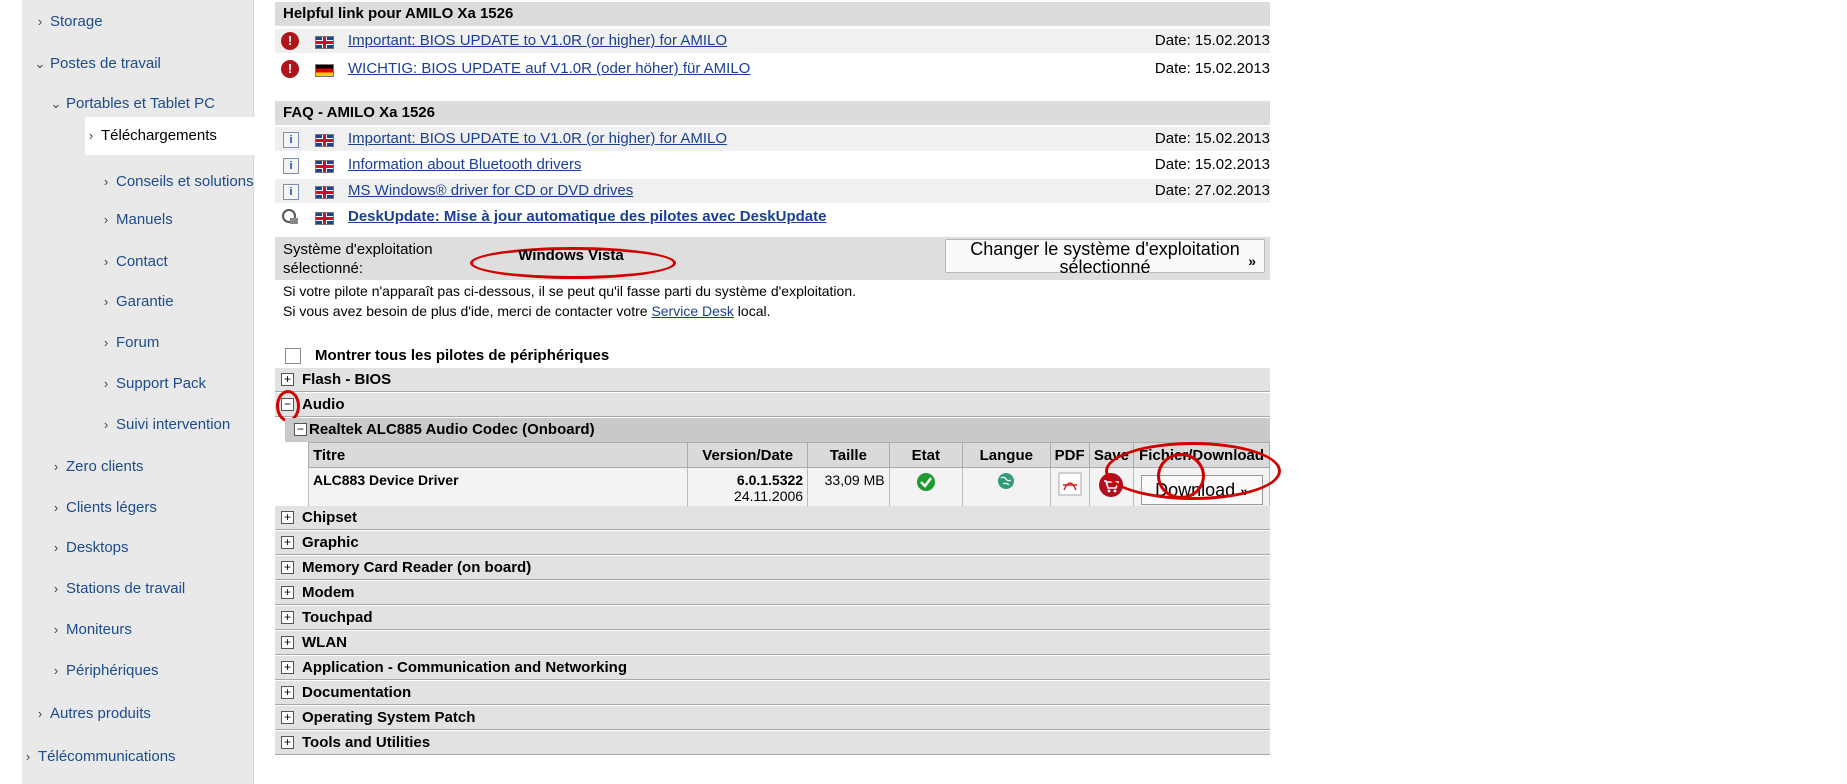  Describe the element at coordinates (772, 593) in the screenshot. I see `category-row: + Modem` at that location.